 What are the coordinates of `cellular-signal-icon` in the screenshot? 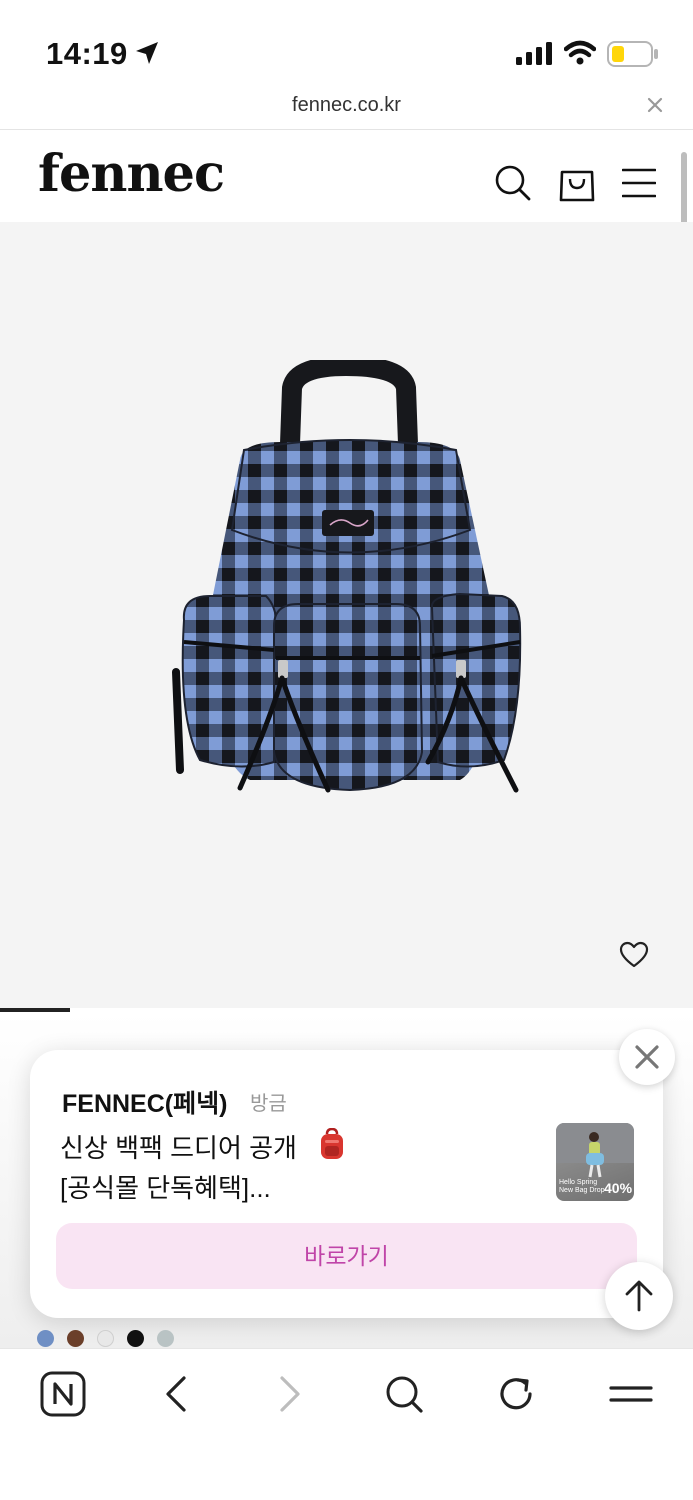 It's located at (534, 53).